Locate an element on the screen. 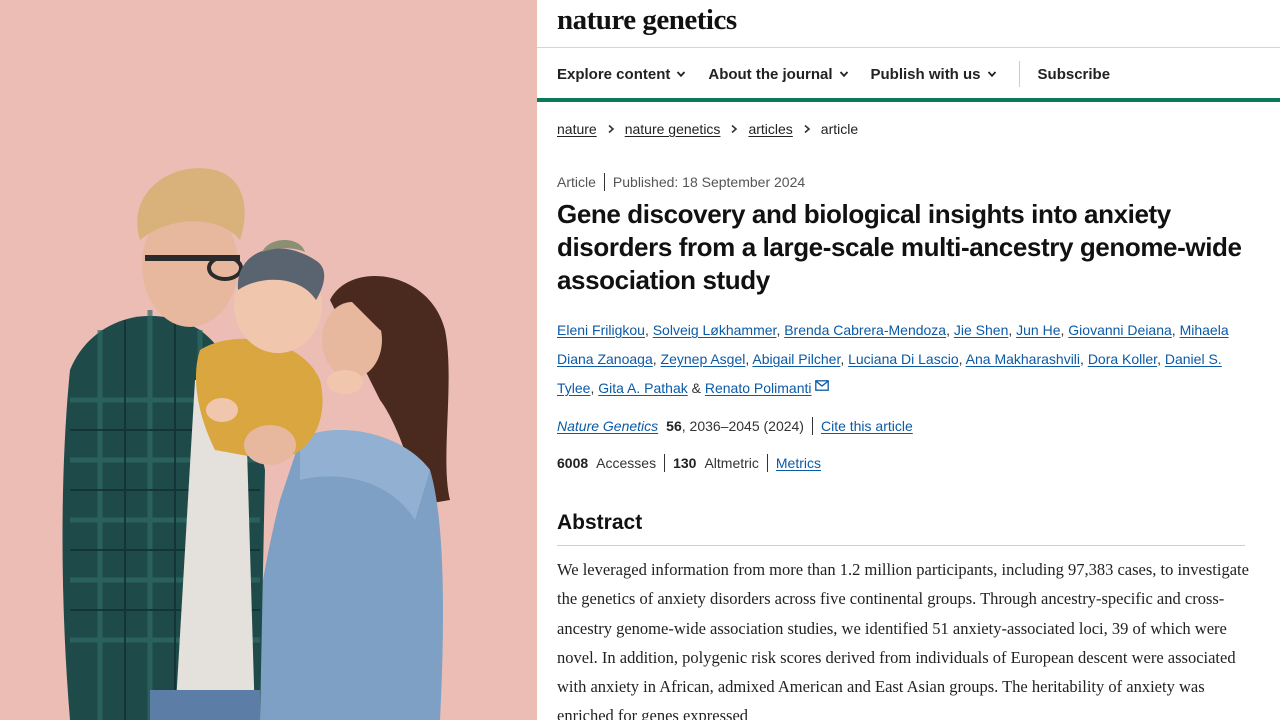 The height and width of the screenshot is (720, 1280). site-logo: nature genetics is located at coordinates (647, 22).